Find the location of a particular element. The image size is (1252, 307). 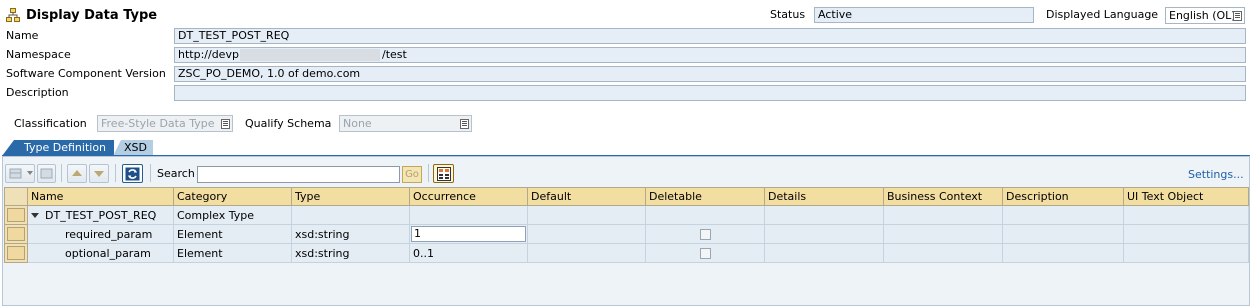

column-header-category: Category is located at coordinates (232, 196).